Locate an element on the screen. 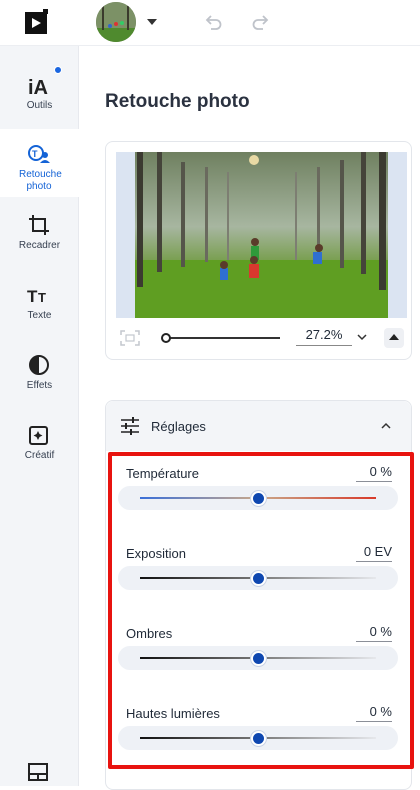 This screenshot has width=420, height=790. avatar is located at coordinates (116, 22).